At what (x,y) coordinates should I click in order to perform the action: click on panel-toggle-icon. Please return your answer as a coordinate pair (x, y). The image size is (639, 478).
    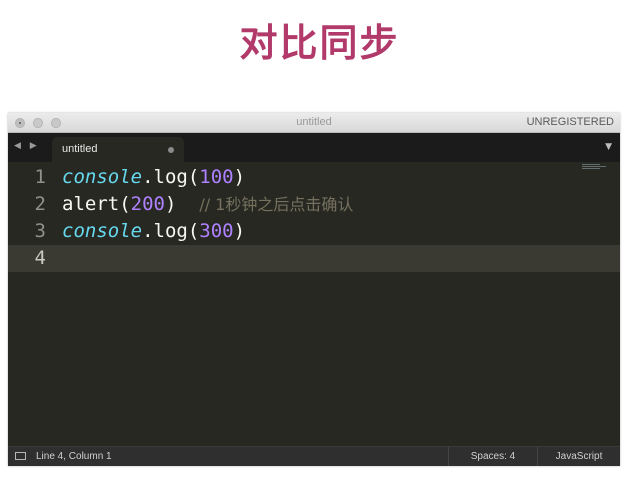
    Looking at the image, I should click on (20, 456).